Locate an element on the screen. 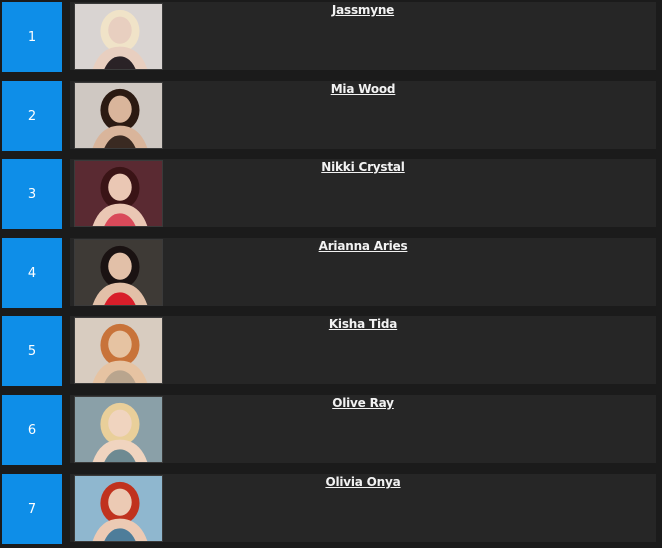  list-item: 2 Mia Wood is located at coordinates (331, 115).